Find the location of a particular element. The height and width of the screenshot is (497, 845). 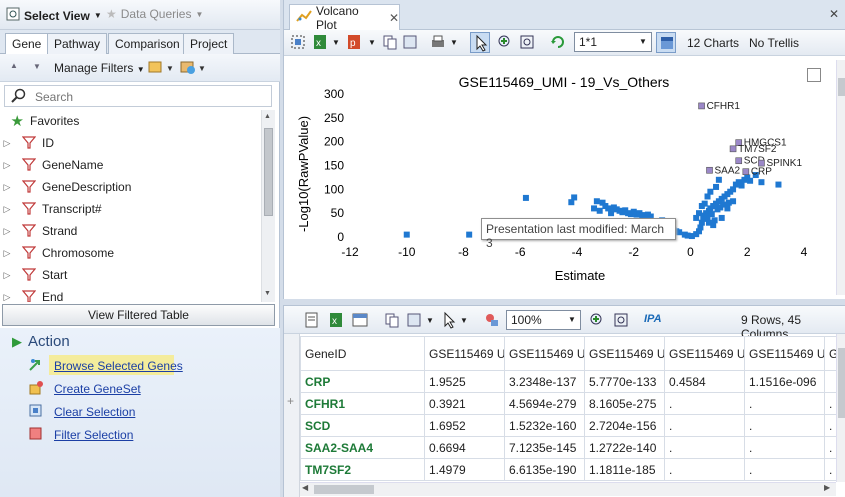

table-cell: 0.6694 is located at coordinates (464, 447).